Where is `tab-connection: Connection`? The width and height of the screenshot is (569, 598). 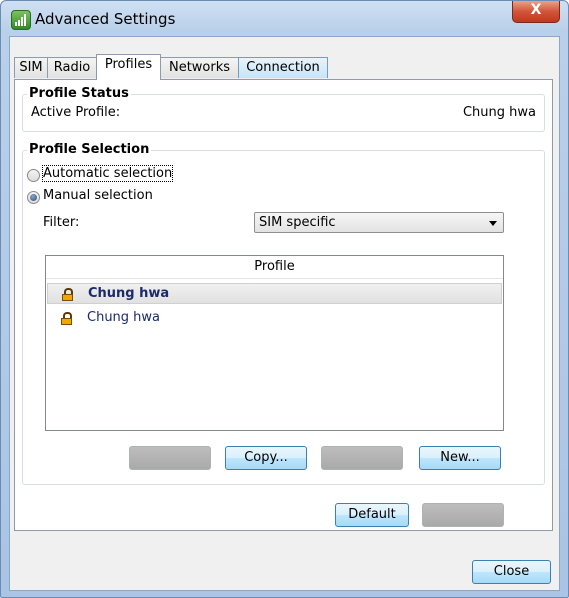 tab-connection: Connection is located at coordinates (283, 67).